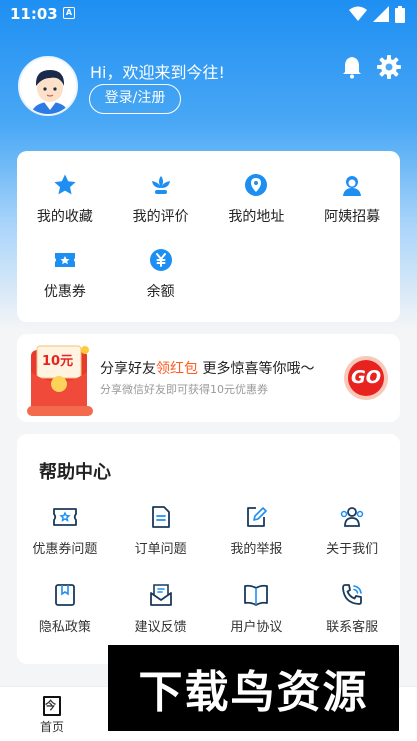  I want to click on help-item-label: 我的举报, so click(256, 549).